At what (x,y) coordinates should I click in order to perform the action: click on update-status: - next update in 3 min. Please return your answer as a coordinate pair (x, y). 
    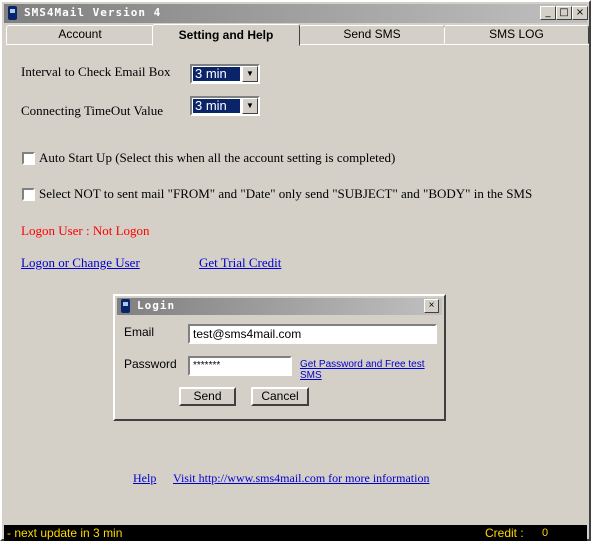
    Looking at the image, I should click on (65, 533).